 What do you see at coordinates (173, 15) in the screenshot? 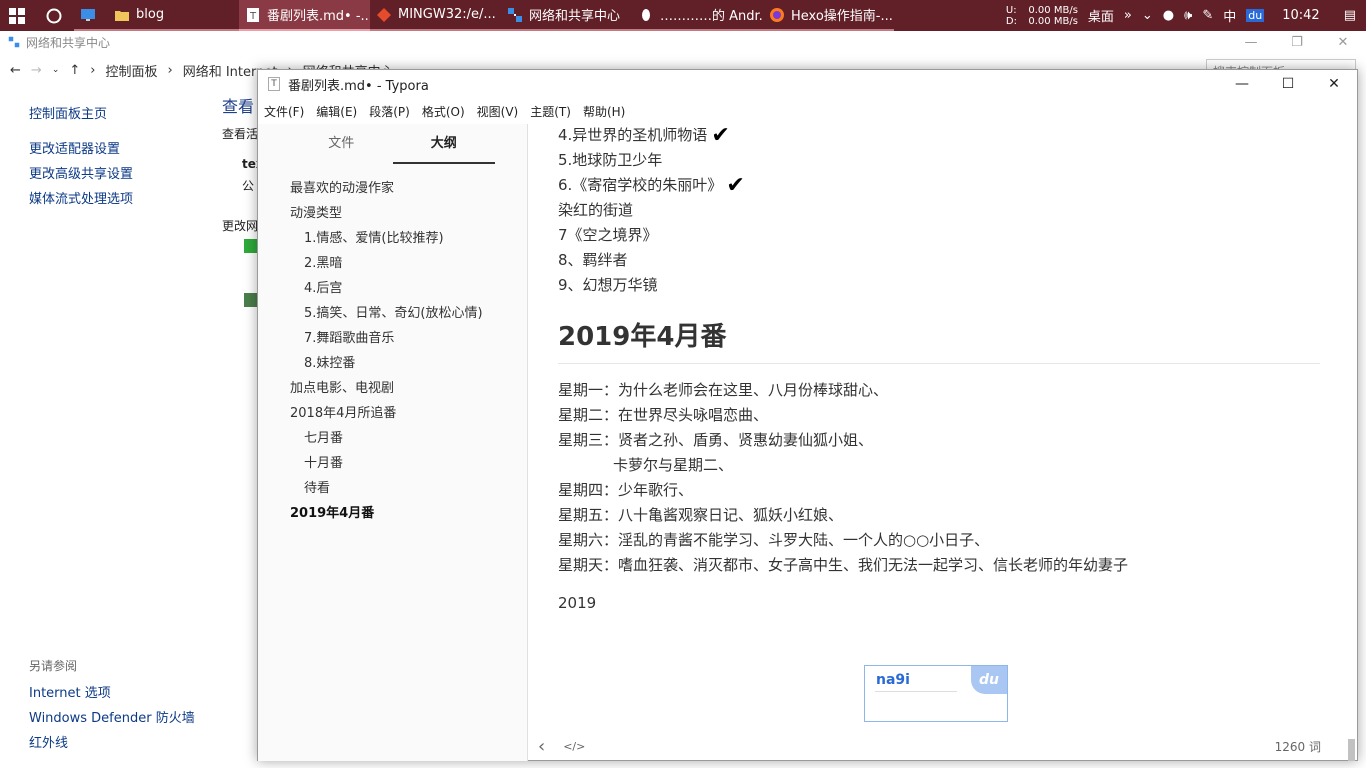
I see `task-blog: blog` at bounding box center [173, 15].